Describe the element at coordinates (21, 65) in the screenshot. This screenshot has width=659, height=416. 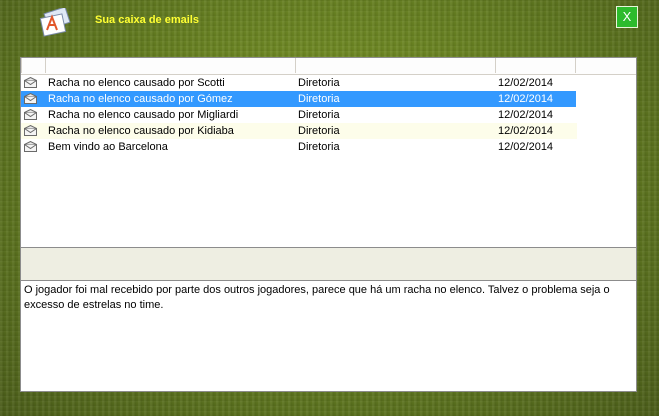
I see `column-header-icon` at that location.